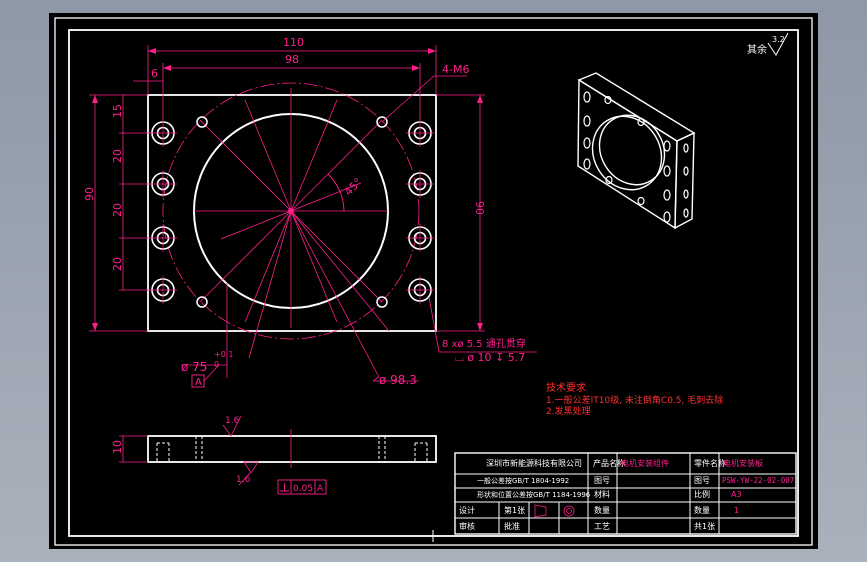 Image resolution: width=867 pixels, height=562 pixels. Describe the element at coordinates (467, 526) in the screenshot. I see `checker-label: 审核` at that location.